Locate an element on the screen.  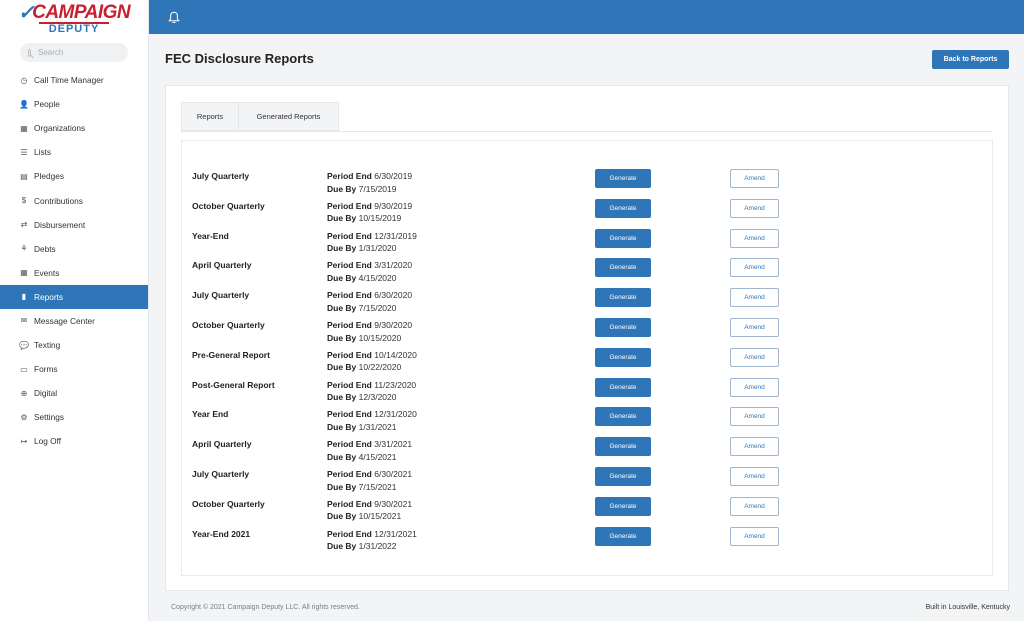
search-input is located at coordinates (83, 52).